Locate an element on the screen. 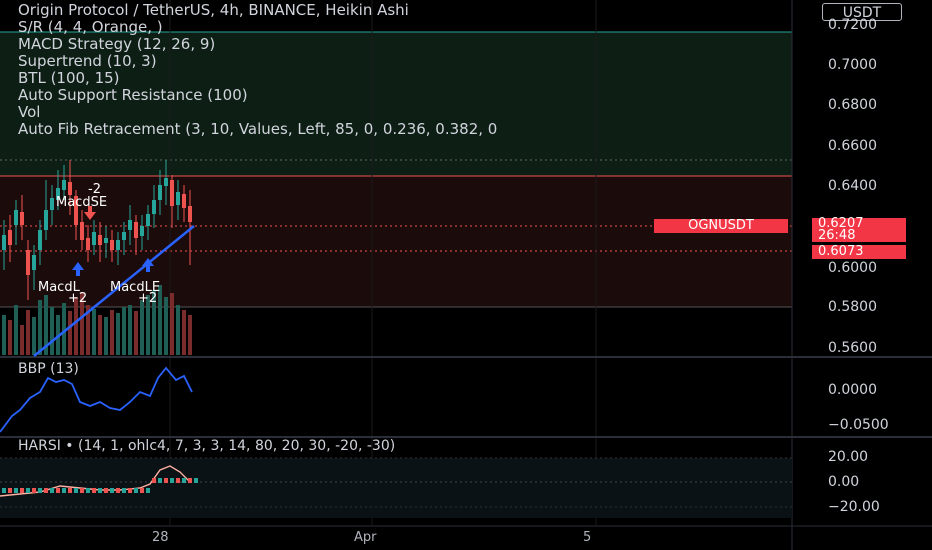 The height and width of the screenshot is (550, 932). price-tick: 0.6600 is located at coordinates (852, 146).